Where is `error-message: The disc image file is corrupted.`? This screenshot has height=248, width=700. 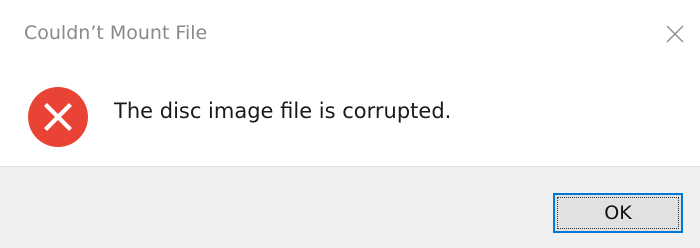 error-message: The disc image file is corrupted. is located at coordinates (283, 111).